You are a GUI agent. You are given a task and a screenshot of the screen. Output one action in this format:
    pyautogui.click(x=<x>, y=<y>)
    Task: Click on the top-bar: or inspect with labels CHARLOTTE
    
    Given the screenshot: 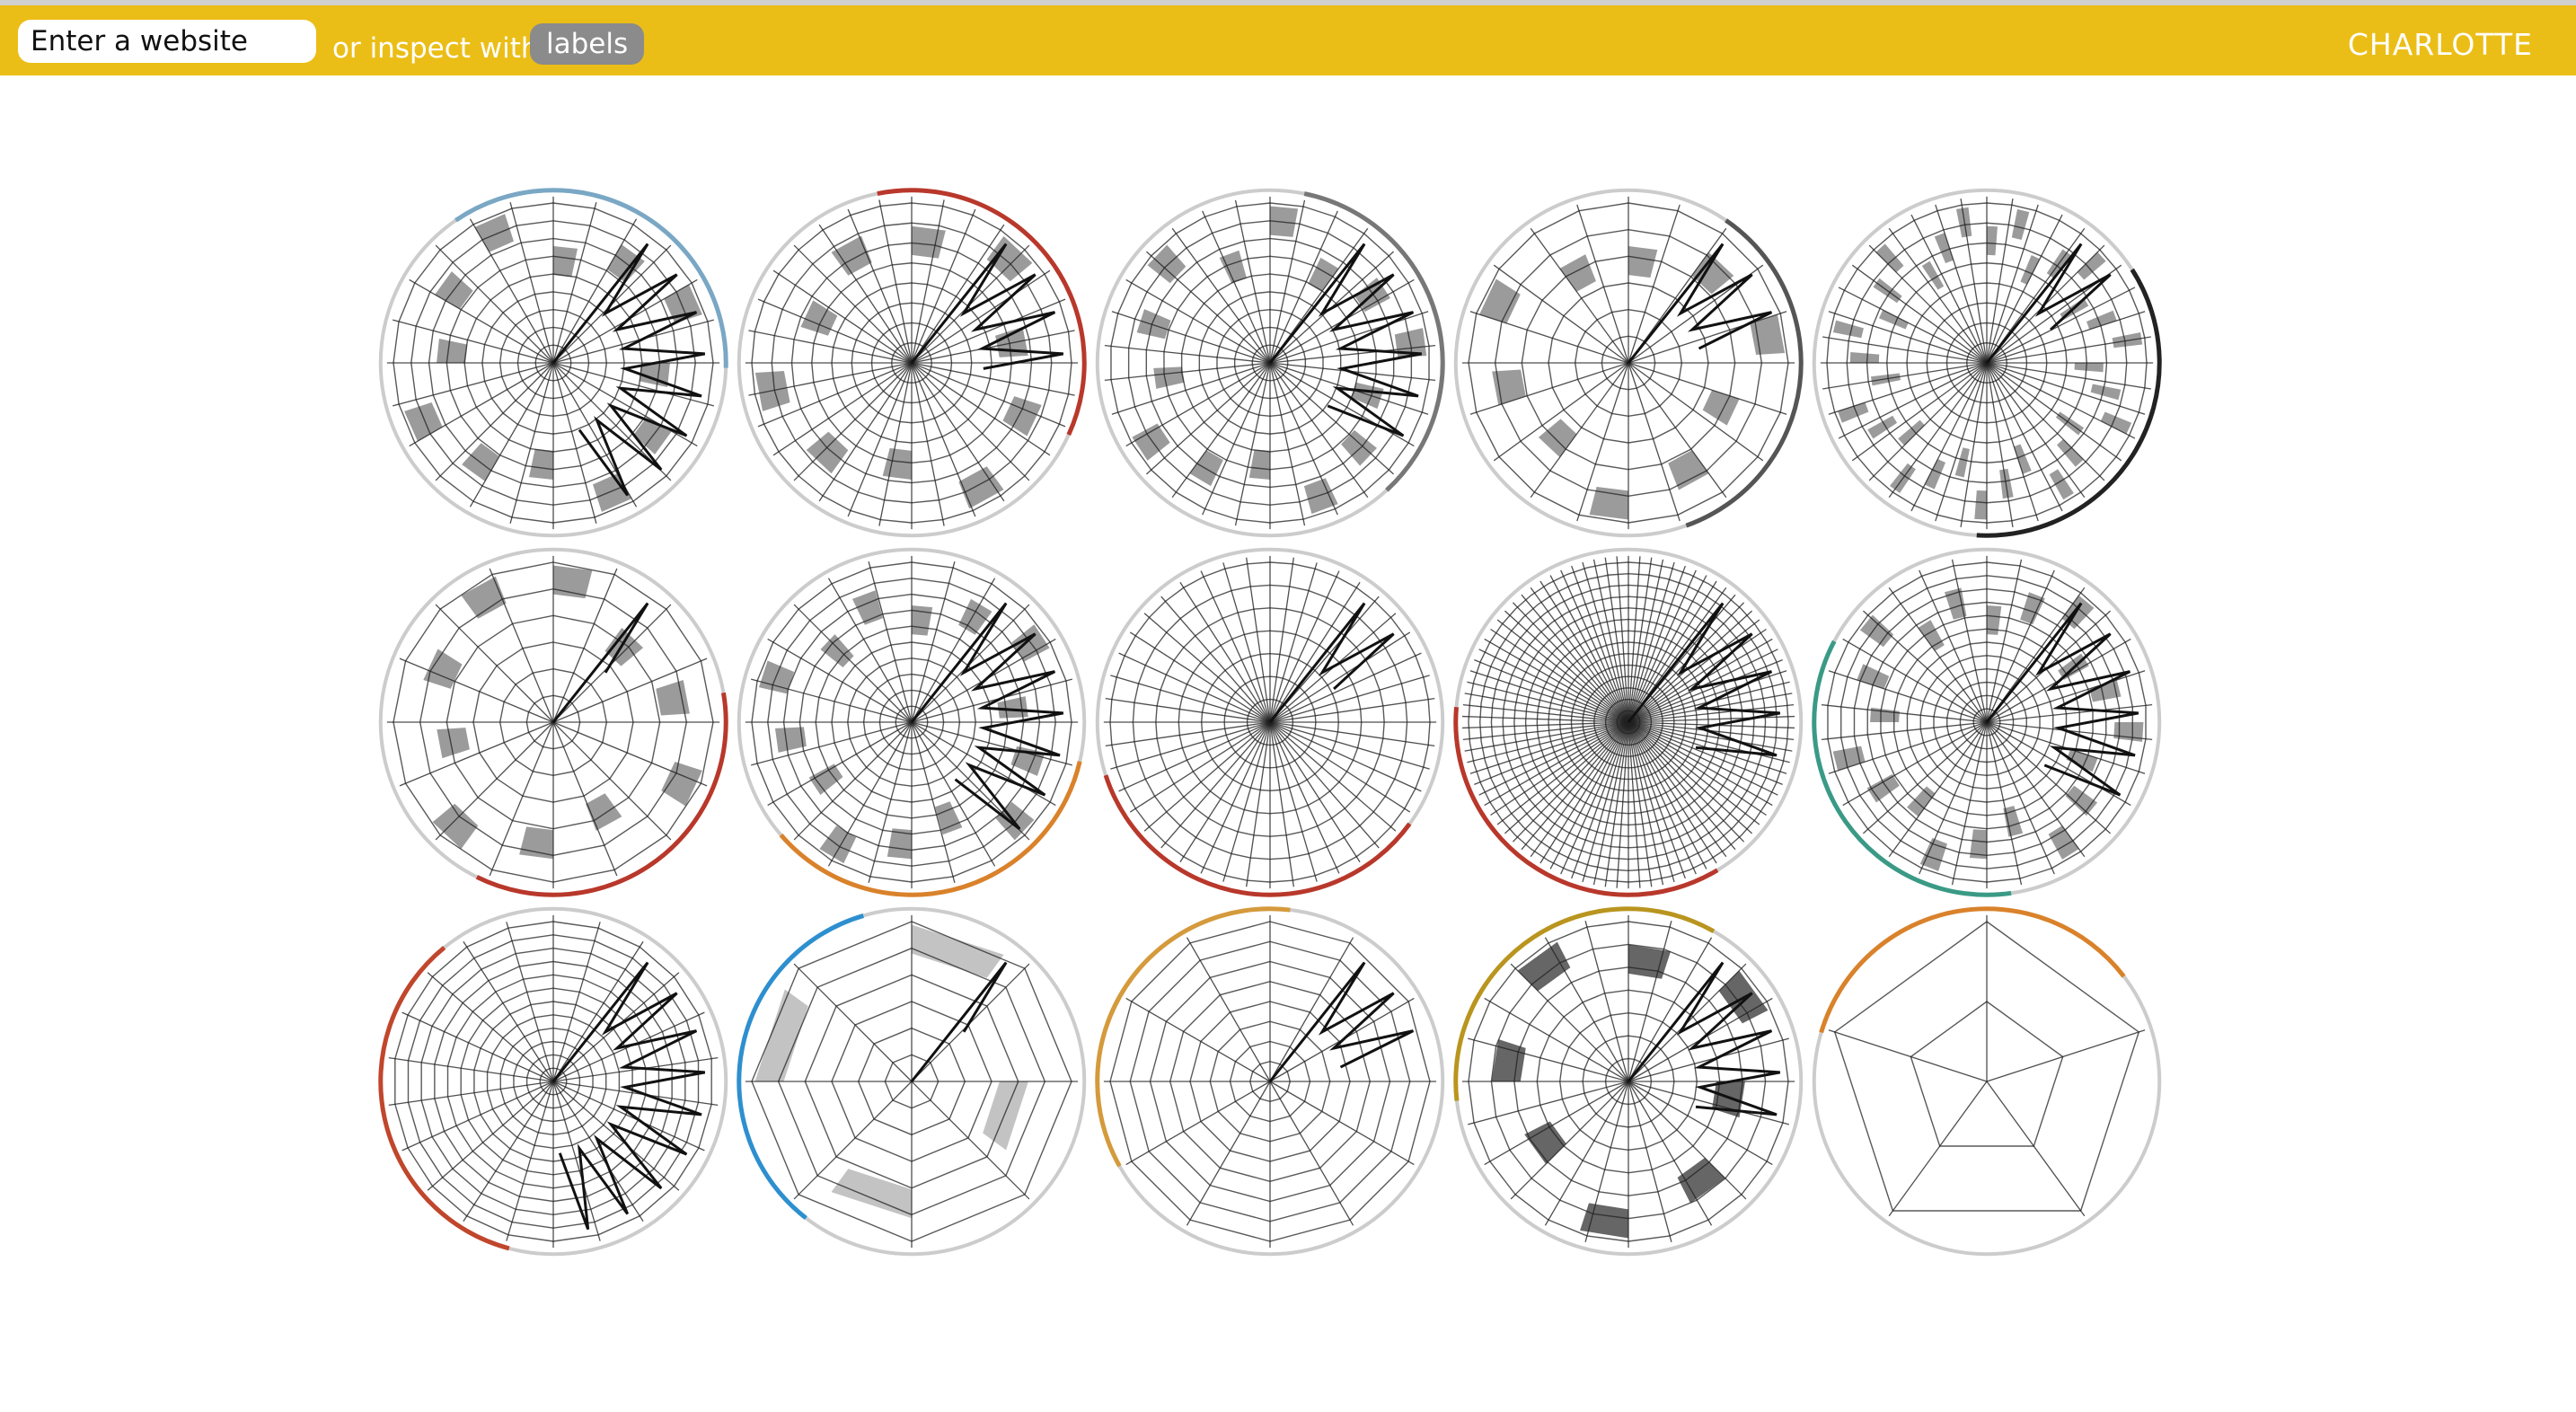 What is the action you would take?
    pyautogui.click(x=1288, y=37)
    